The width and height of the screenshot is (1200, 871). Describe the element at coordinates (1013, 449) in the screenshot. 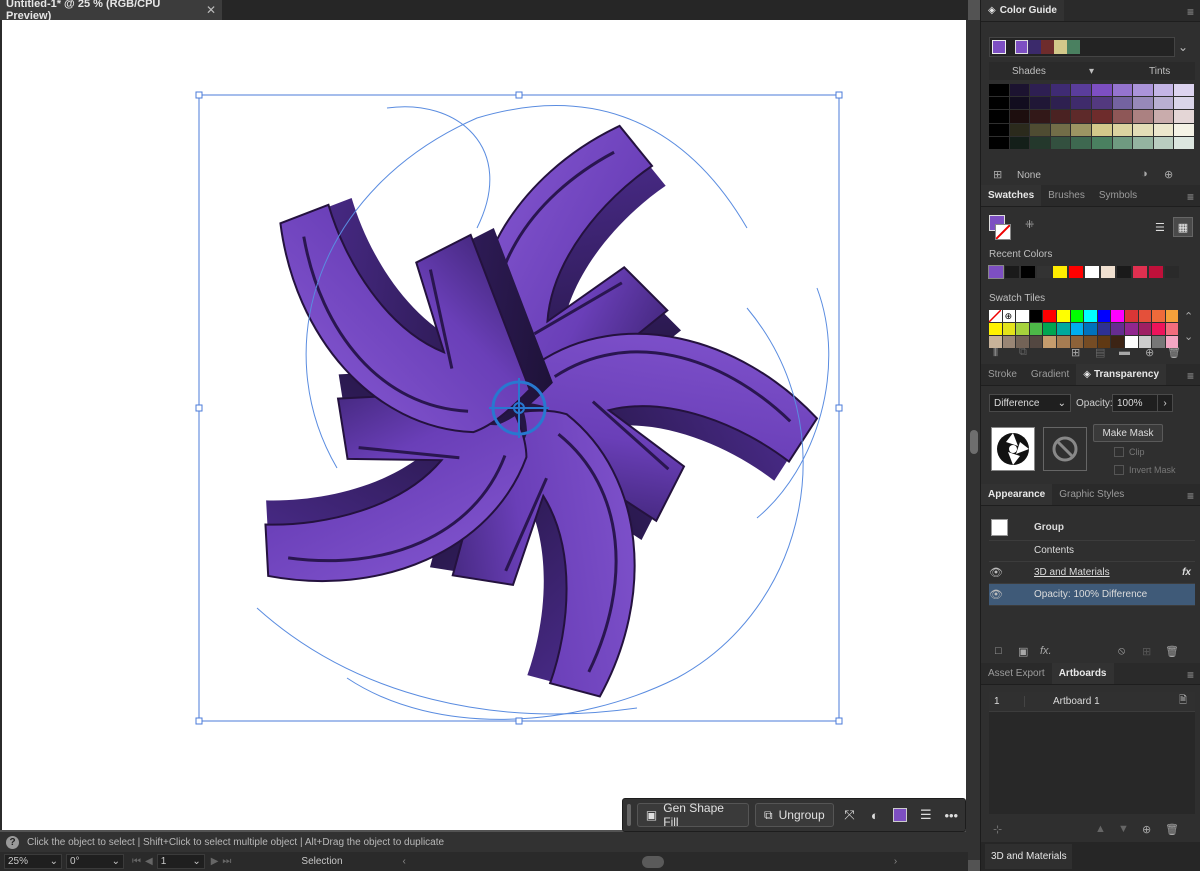

I see `object-thumbnail` at that location.